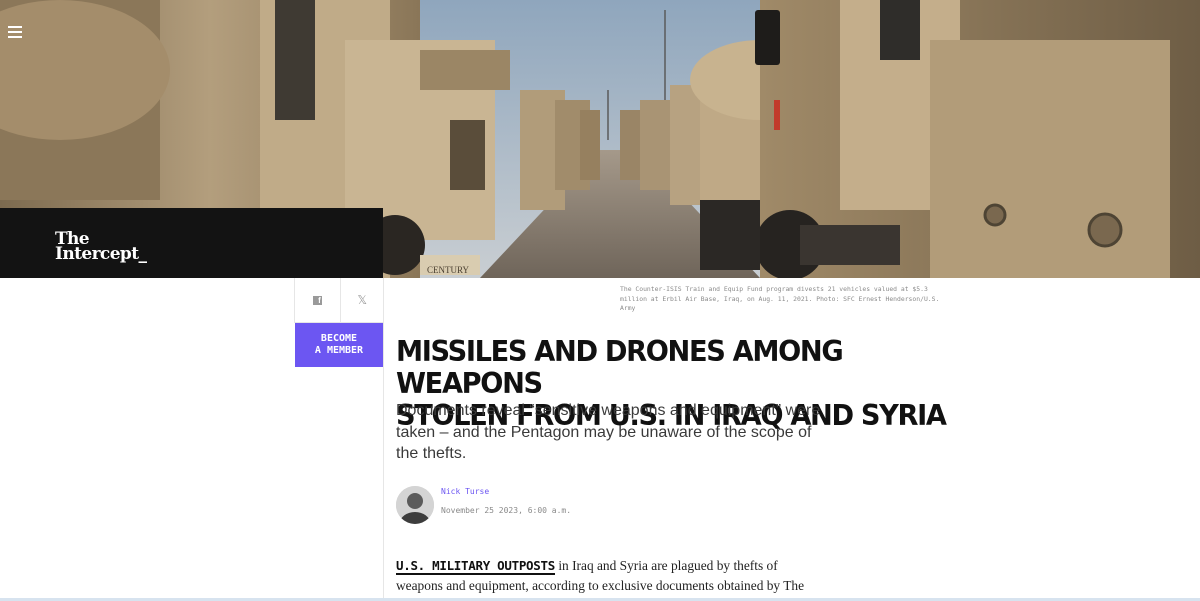 The width and height of the screenshot is (1200, 601). I want to click on author-photo, so click(415, 505).